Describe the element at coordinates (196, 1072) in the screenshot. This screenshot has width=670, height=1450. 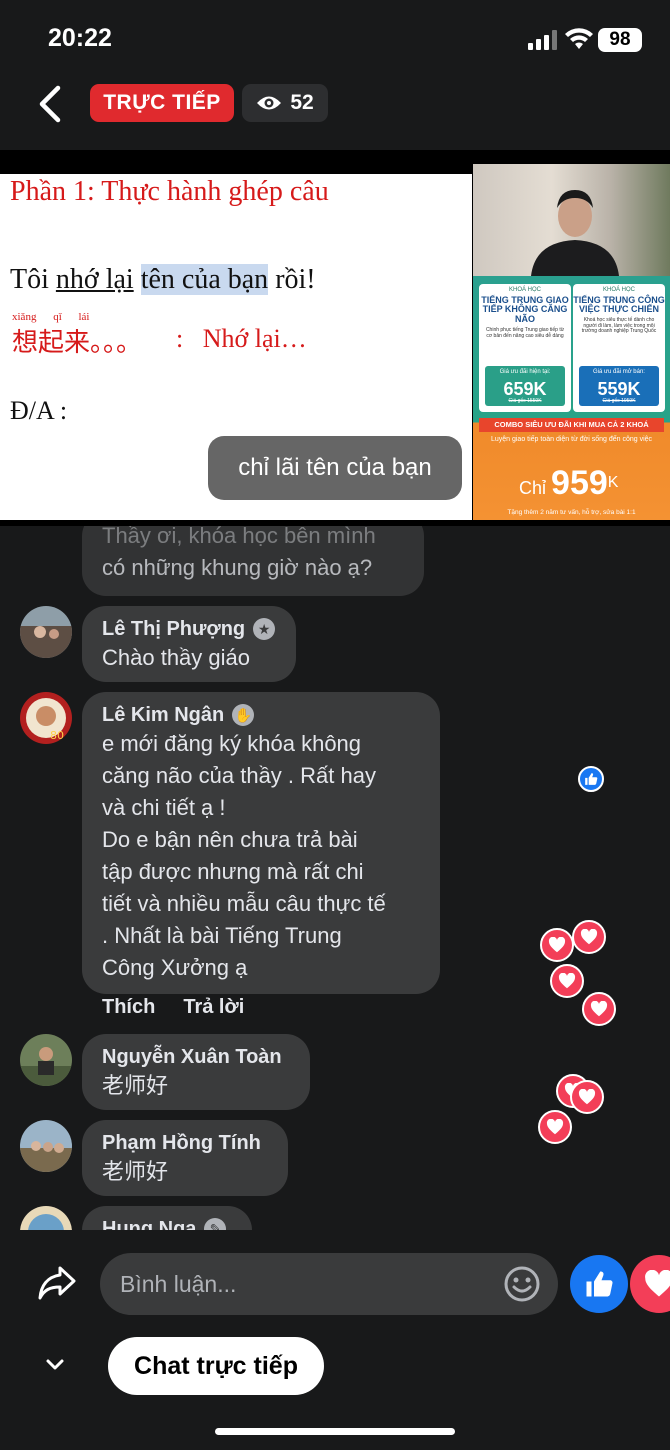
I see `comment-bubble: Nguyễn Xuân Toàn 老师好` at that location.